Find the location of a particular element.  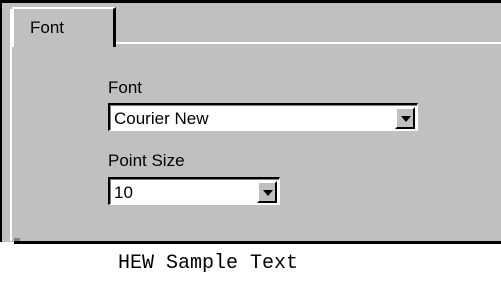

point-size-select-value: 10 is located at coordinates (123, 192).